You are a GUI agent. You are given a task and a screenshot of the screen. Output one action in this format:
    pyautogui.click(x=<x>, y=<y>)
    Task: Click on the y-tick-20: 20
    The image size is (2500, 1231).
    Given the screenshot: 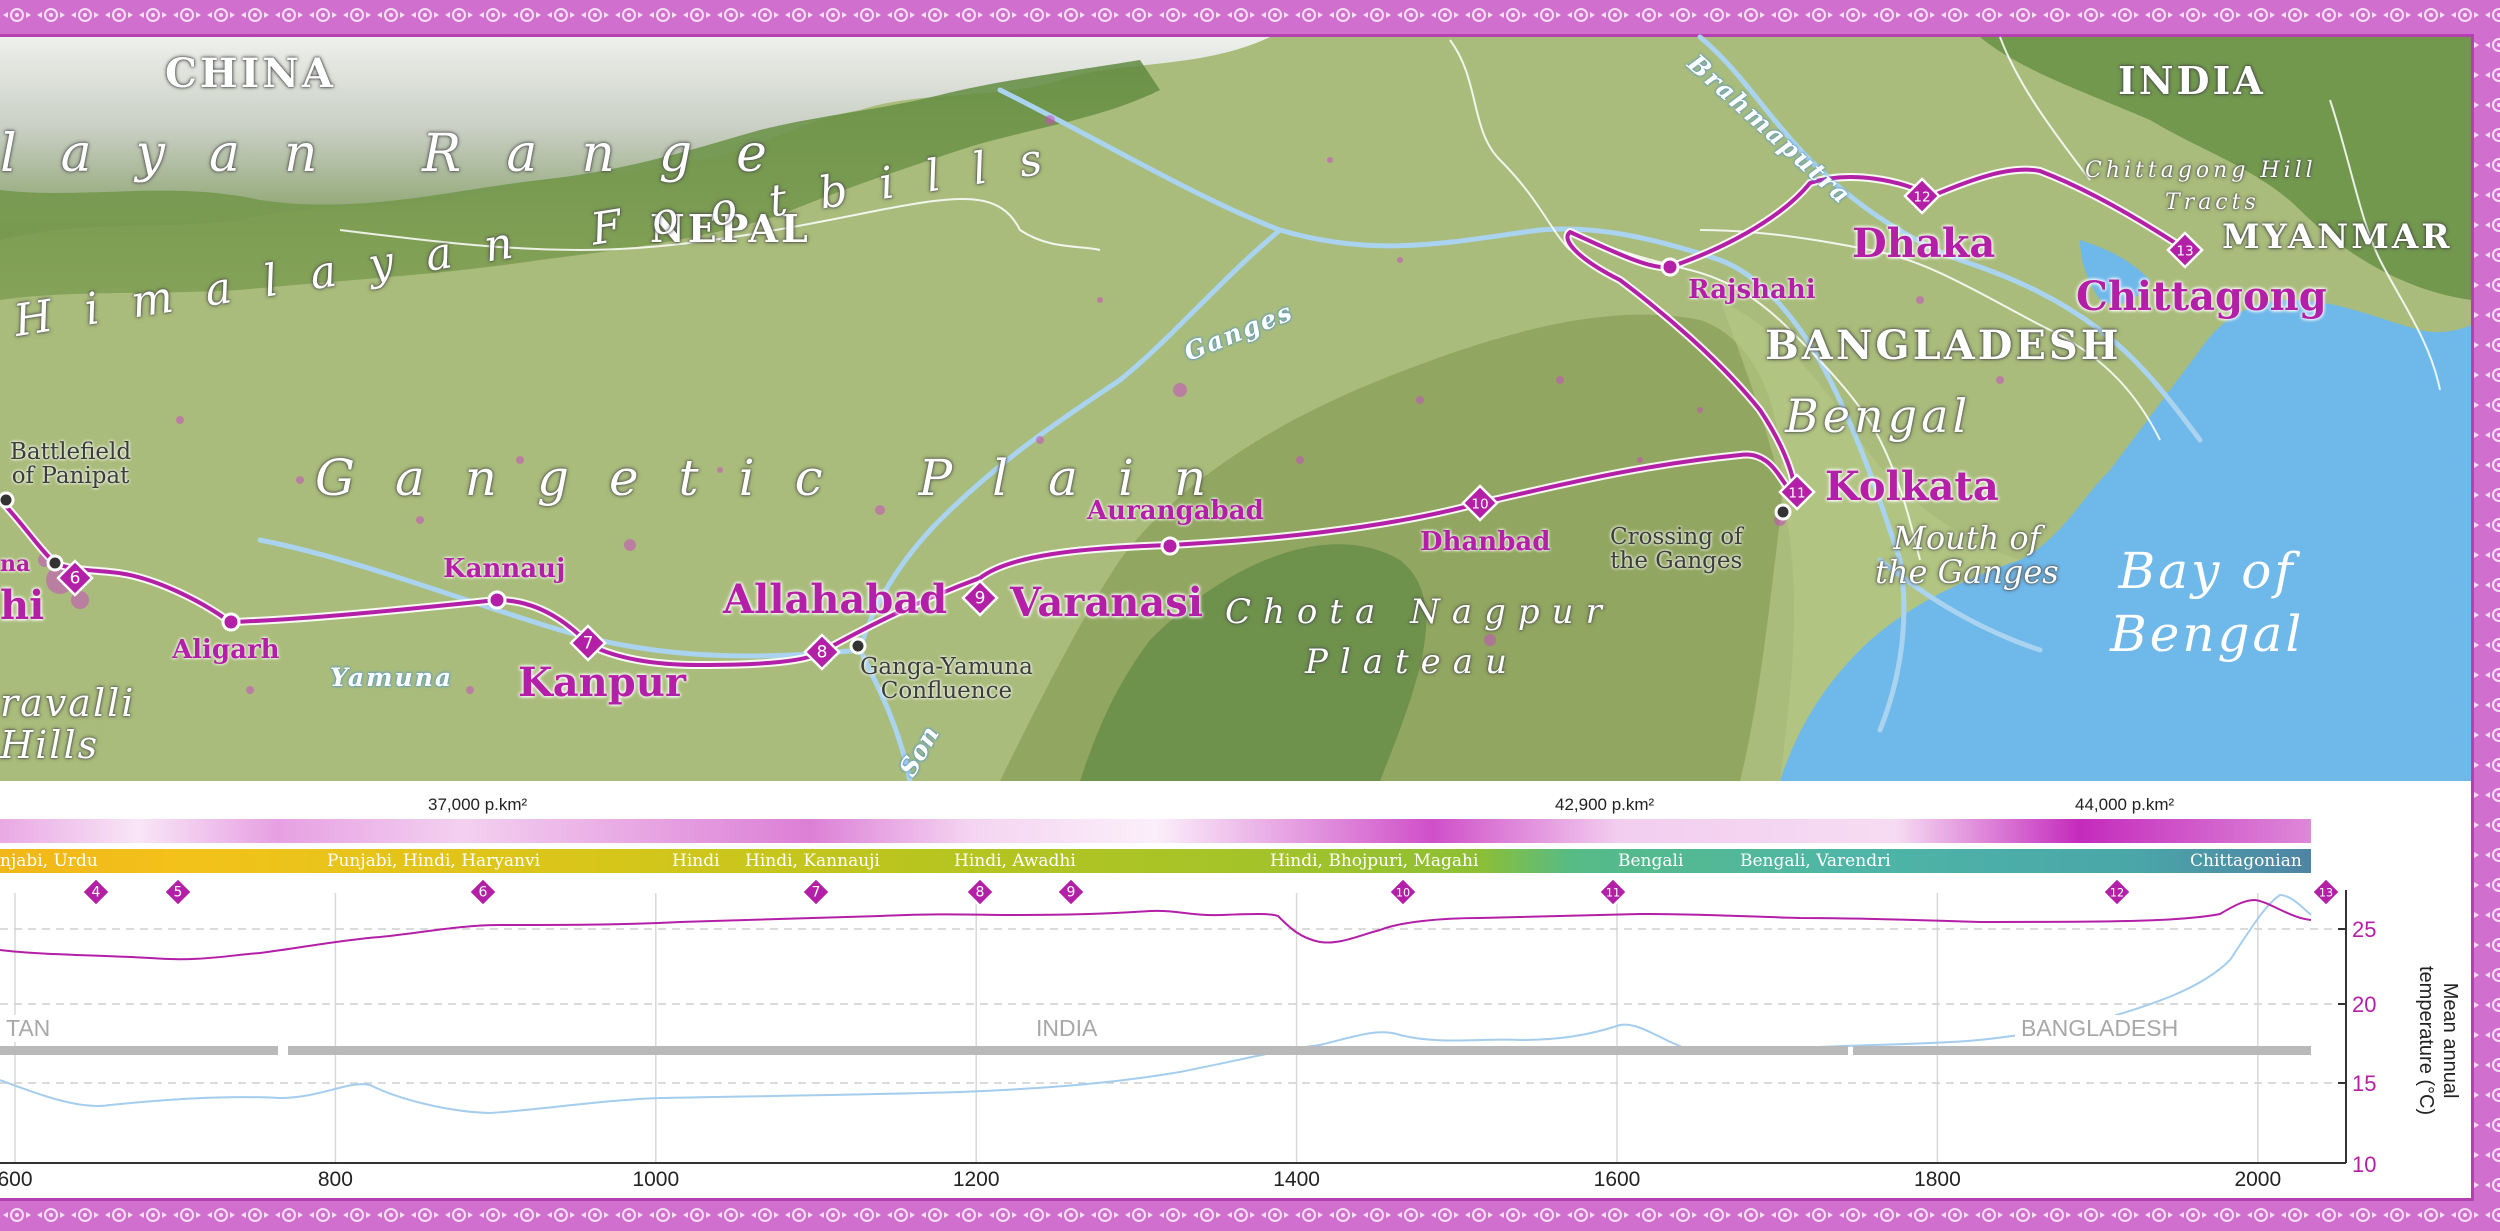 What is the action you would take?
    pyautogui.click(x=2364, y=1004)
    